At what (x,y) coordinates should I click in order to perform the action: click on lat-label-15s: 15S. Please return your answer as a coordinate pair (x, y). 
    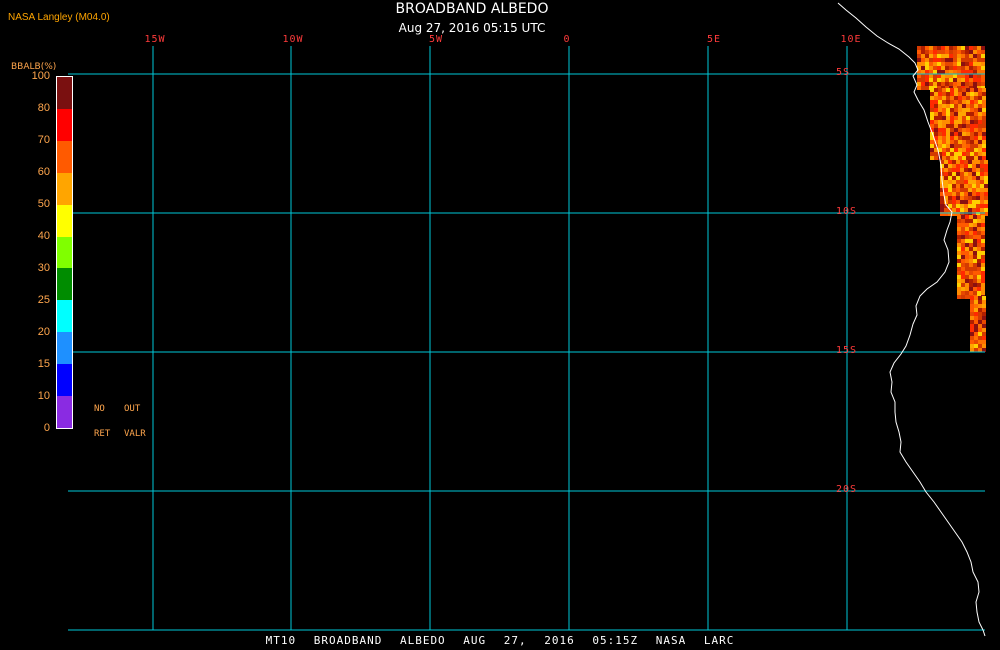
    Looking at the image, I should click on (847, 350).